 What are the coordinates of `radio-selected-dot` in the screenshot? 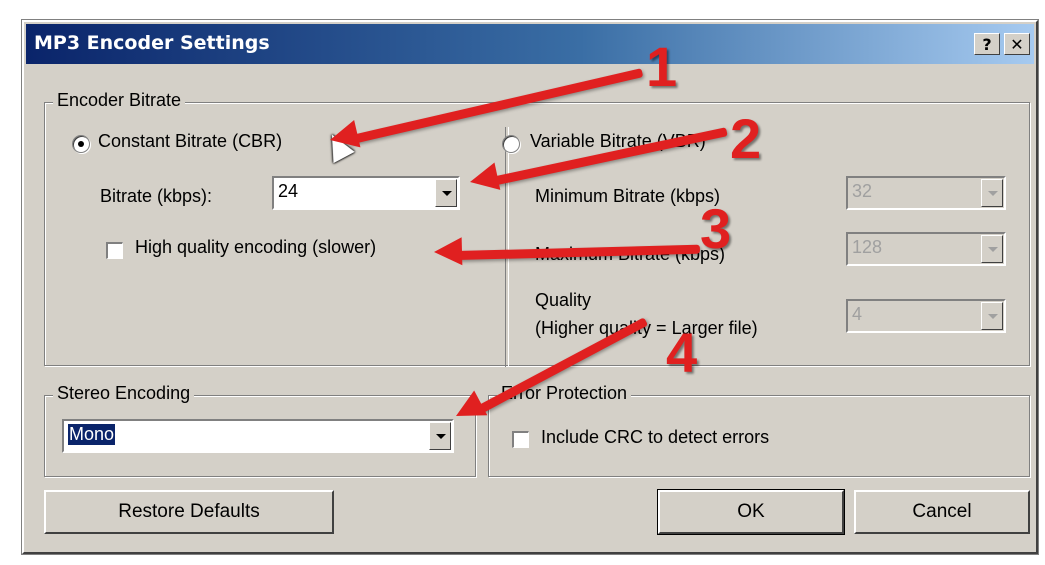 It's located at (81, 144).